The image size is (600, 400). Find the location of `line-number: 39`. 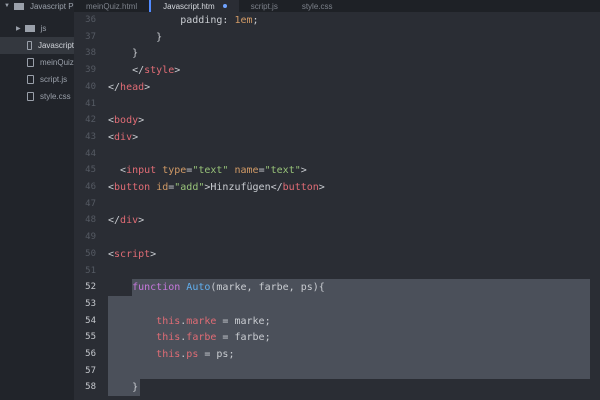

line-number: 39 is located at coordinates (90, 70).